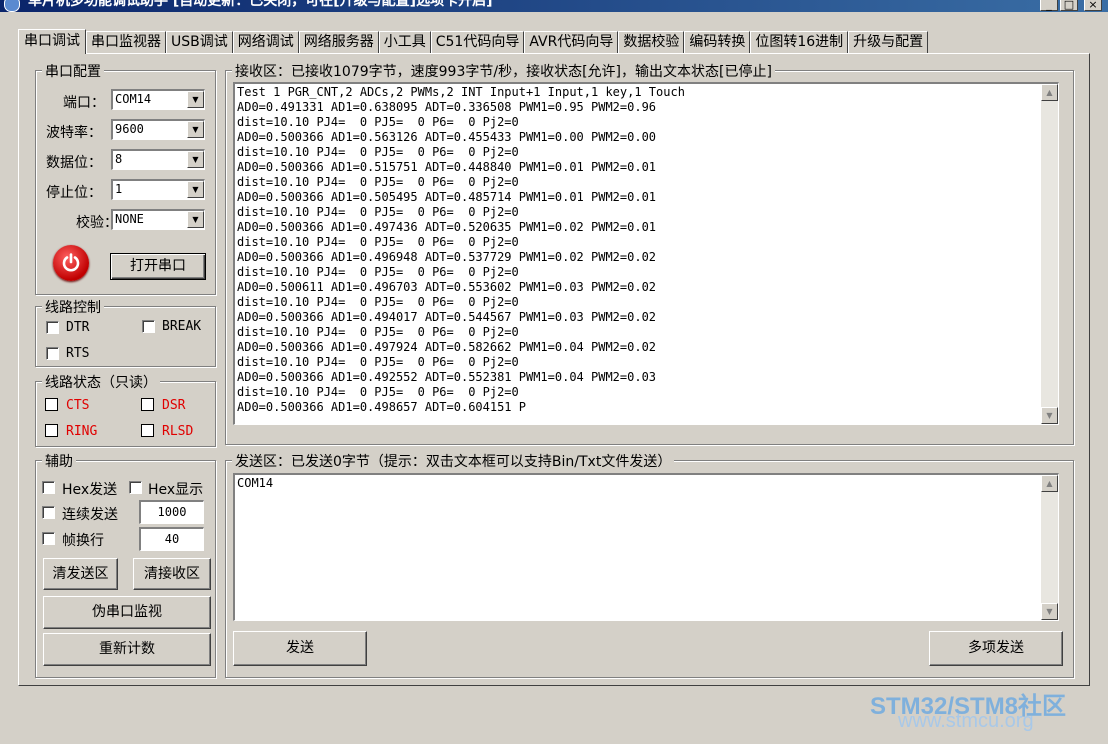  What do you see at coordinates (1049, 547) in the screenshot?
I see `send-scrollbar: ▲ ▼` at bounding box center [1049, 547].